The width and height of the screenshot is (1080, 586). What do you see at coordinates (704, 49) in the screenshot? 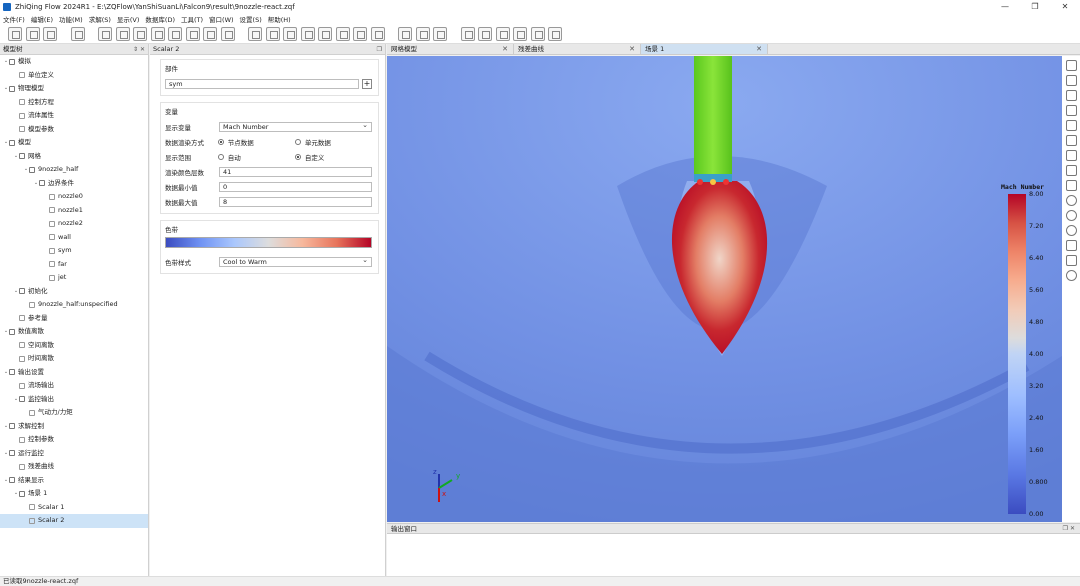
I see `tab-scene-1: 场景 1 ✕` at bounding box center [704, 49].